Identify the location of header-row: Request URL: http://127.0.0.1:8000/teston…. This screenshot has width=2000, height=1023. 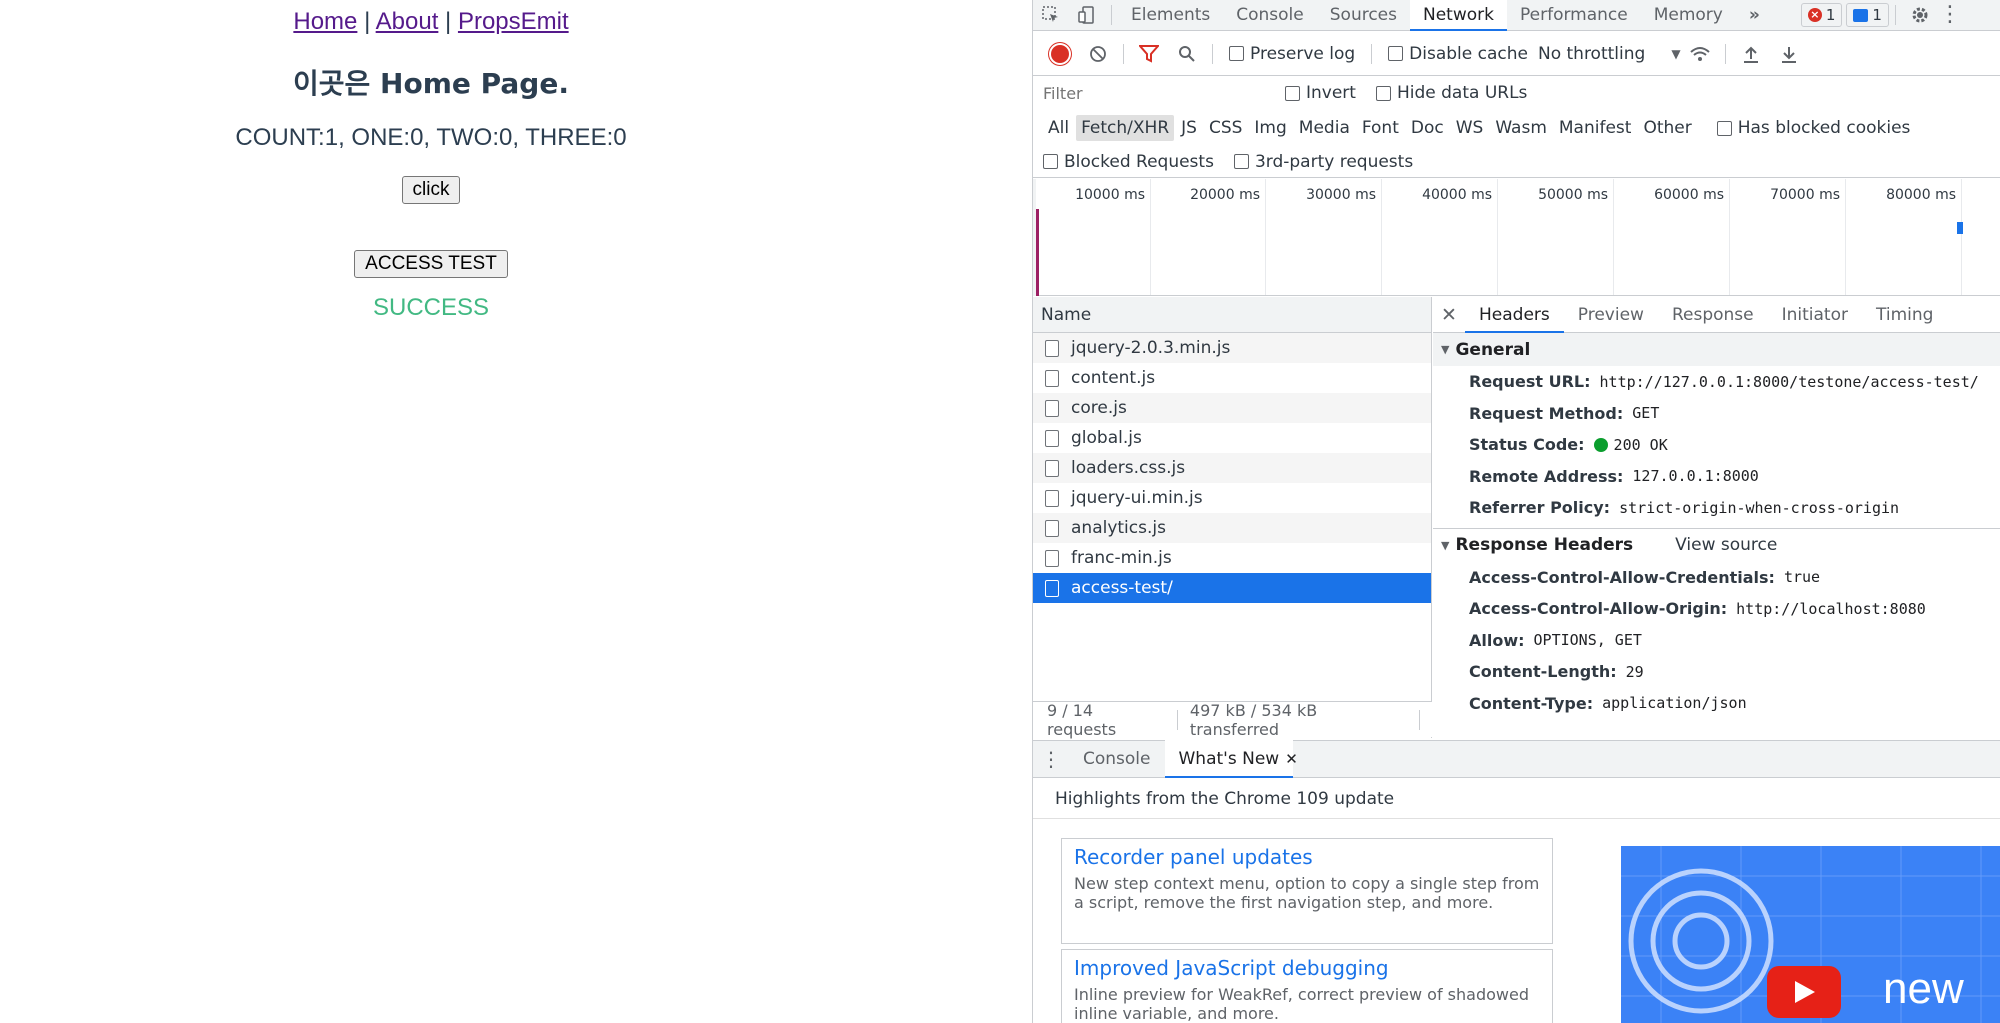
(1724, 382).